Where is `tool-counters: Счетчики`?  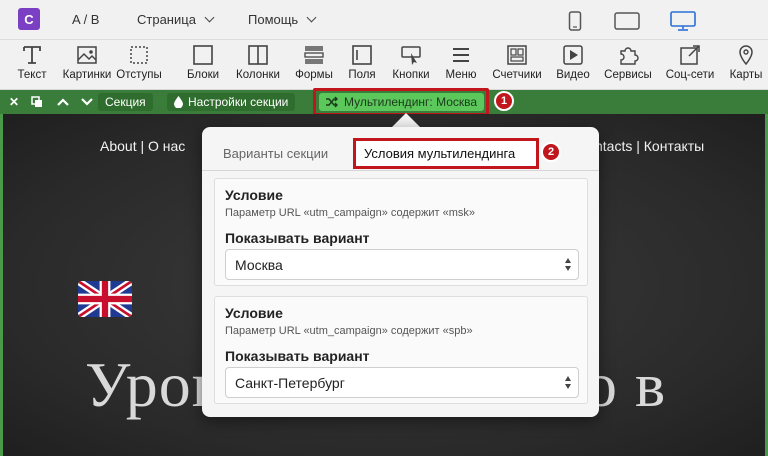
tool-counters: Счетчики is located at coordinates (517, 62).